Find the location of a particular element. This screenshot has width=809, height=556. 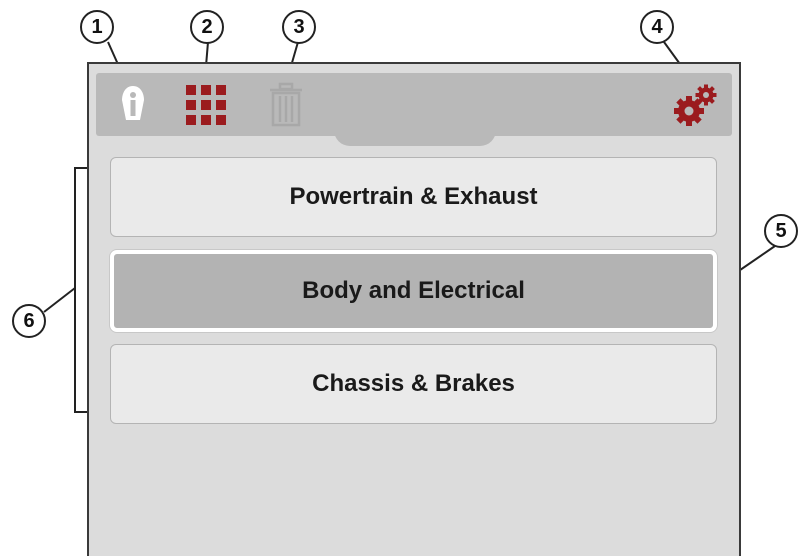

grid-icon is located at coordinates (206, 104).